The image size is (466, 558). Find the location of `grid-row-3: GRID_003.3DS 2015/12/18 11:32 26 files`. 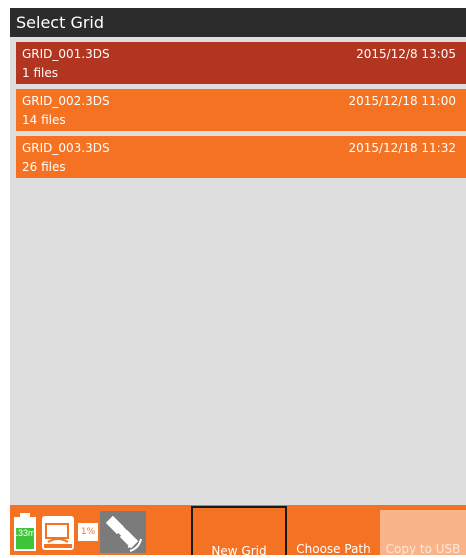

grid-row-3: GRID_003.3DS 2015/12/18 11:32 26 files is located at coordinates (241, 157).